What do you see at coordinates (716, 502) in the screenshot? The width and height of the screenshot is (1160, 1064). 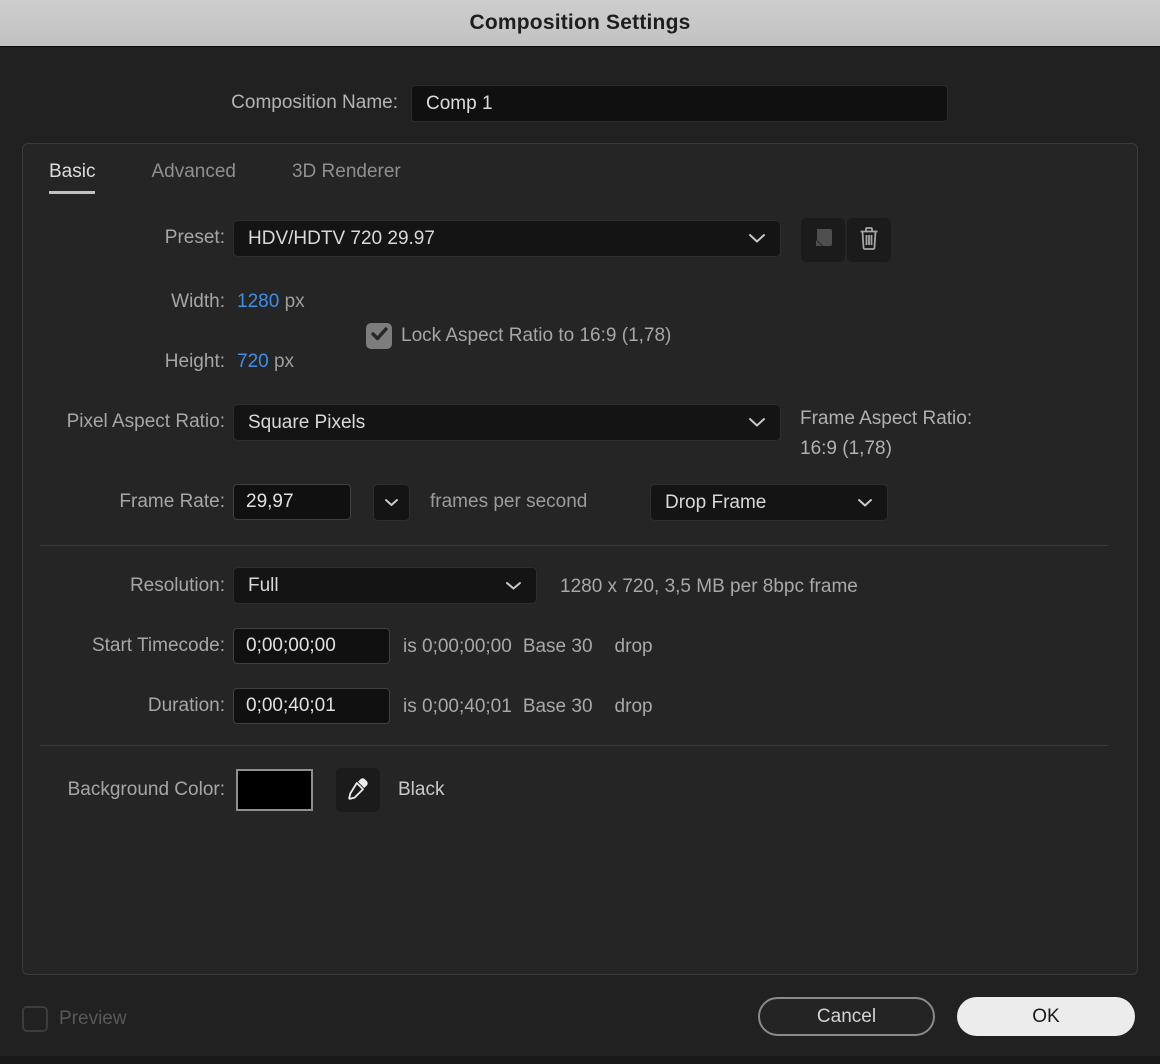 I see `drop-frame-value: Drop Frame` at bounding box center [716, 502].